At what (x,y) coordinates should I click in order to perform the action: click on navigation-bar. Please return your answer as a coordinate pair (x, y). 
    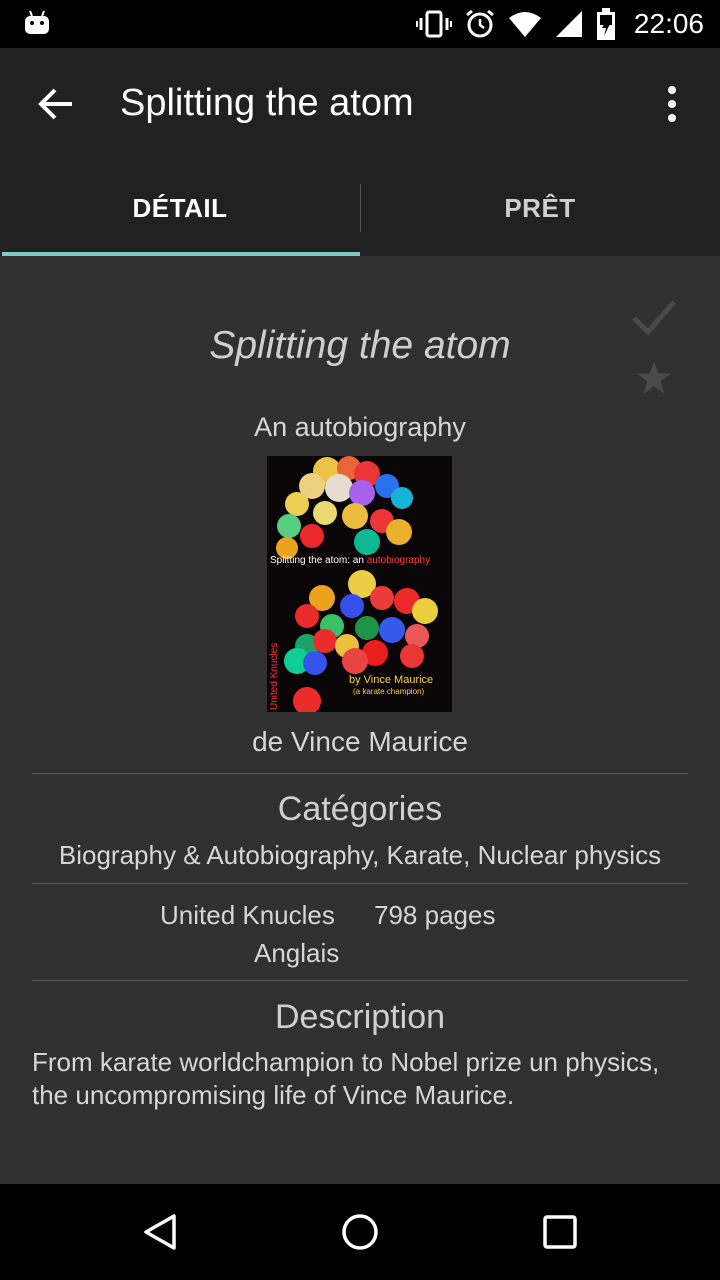
    Looking at the image, I should click on (360, 1232).